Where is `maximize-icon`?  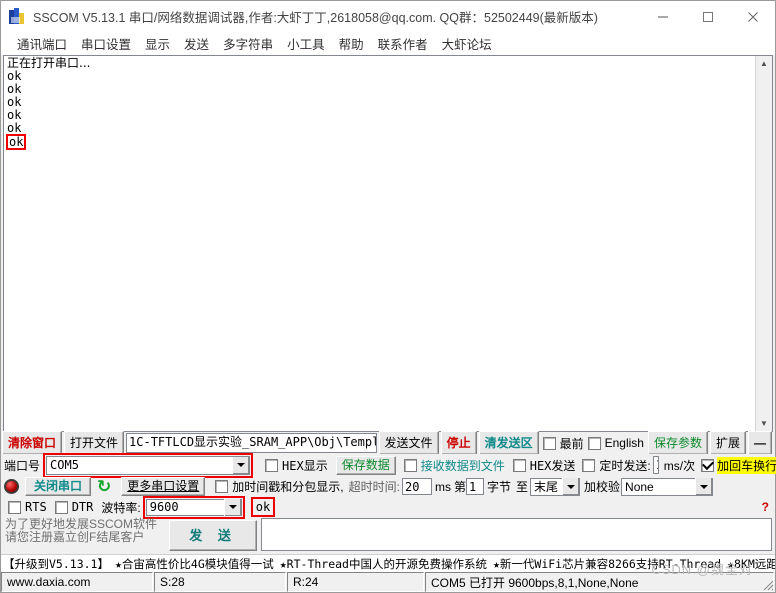 maximize-icon is located at coordinates (707, 16).